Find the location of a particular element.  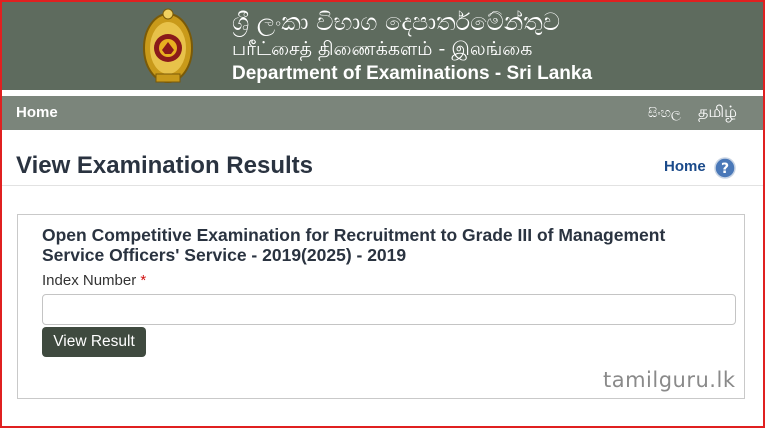

required-asterisk: * is located at coordinates (143, 280).